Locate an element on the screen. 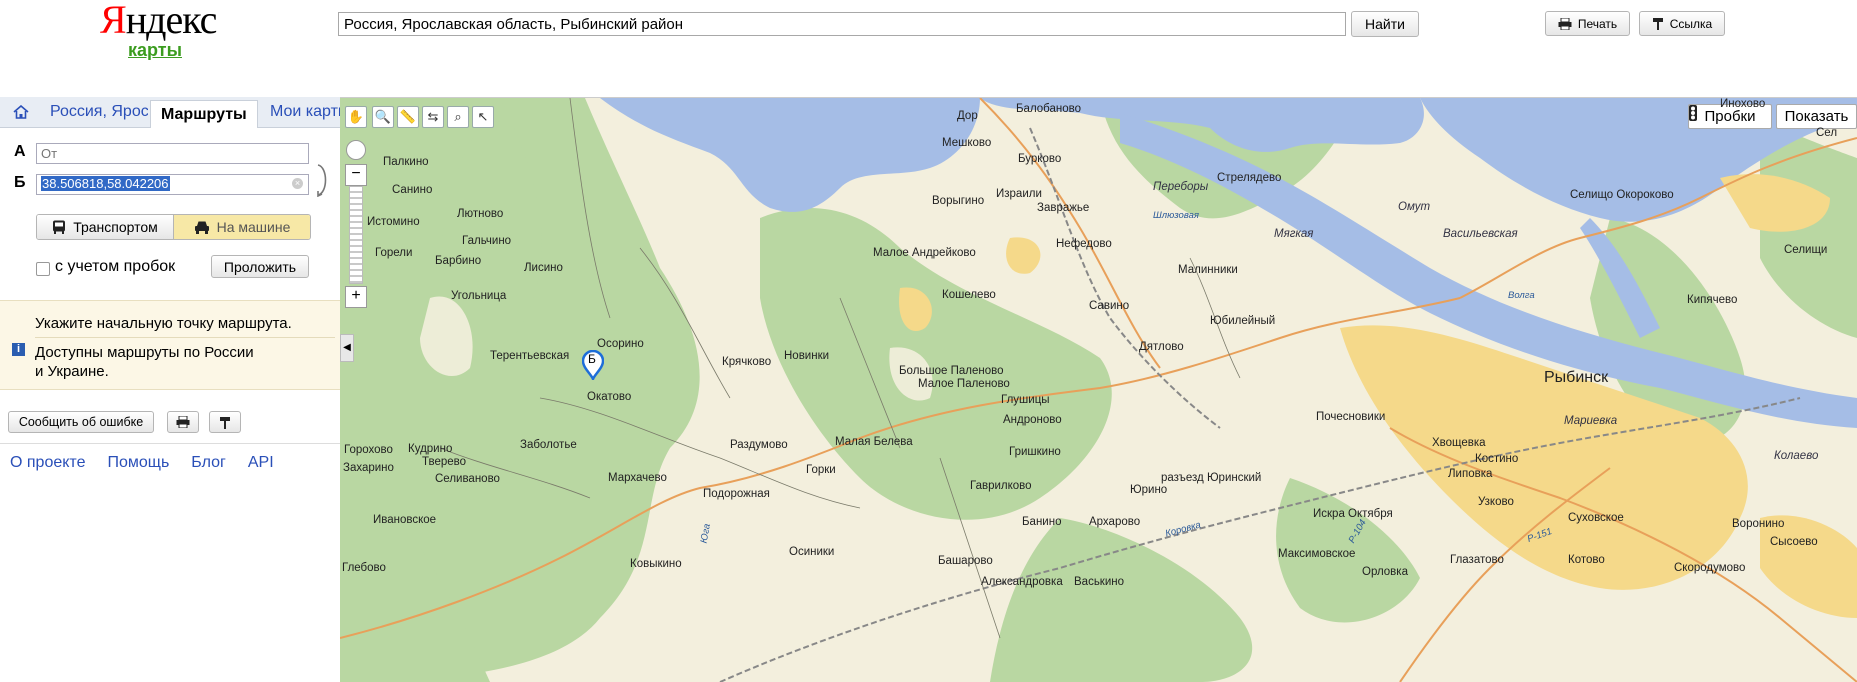 The height and width of the screenshot is (682, 1857). map-label: Горохово is located at coordinates (368, 450).